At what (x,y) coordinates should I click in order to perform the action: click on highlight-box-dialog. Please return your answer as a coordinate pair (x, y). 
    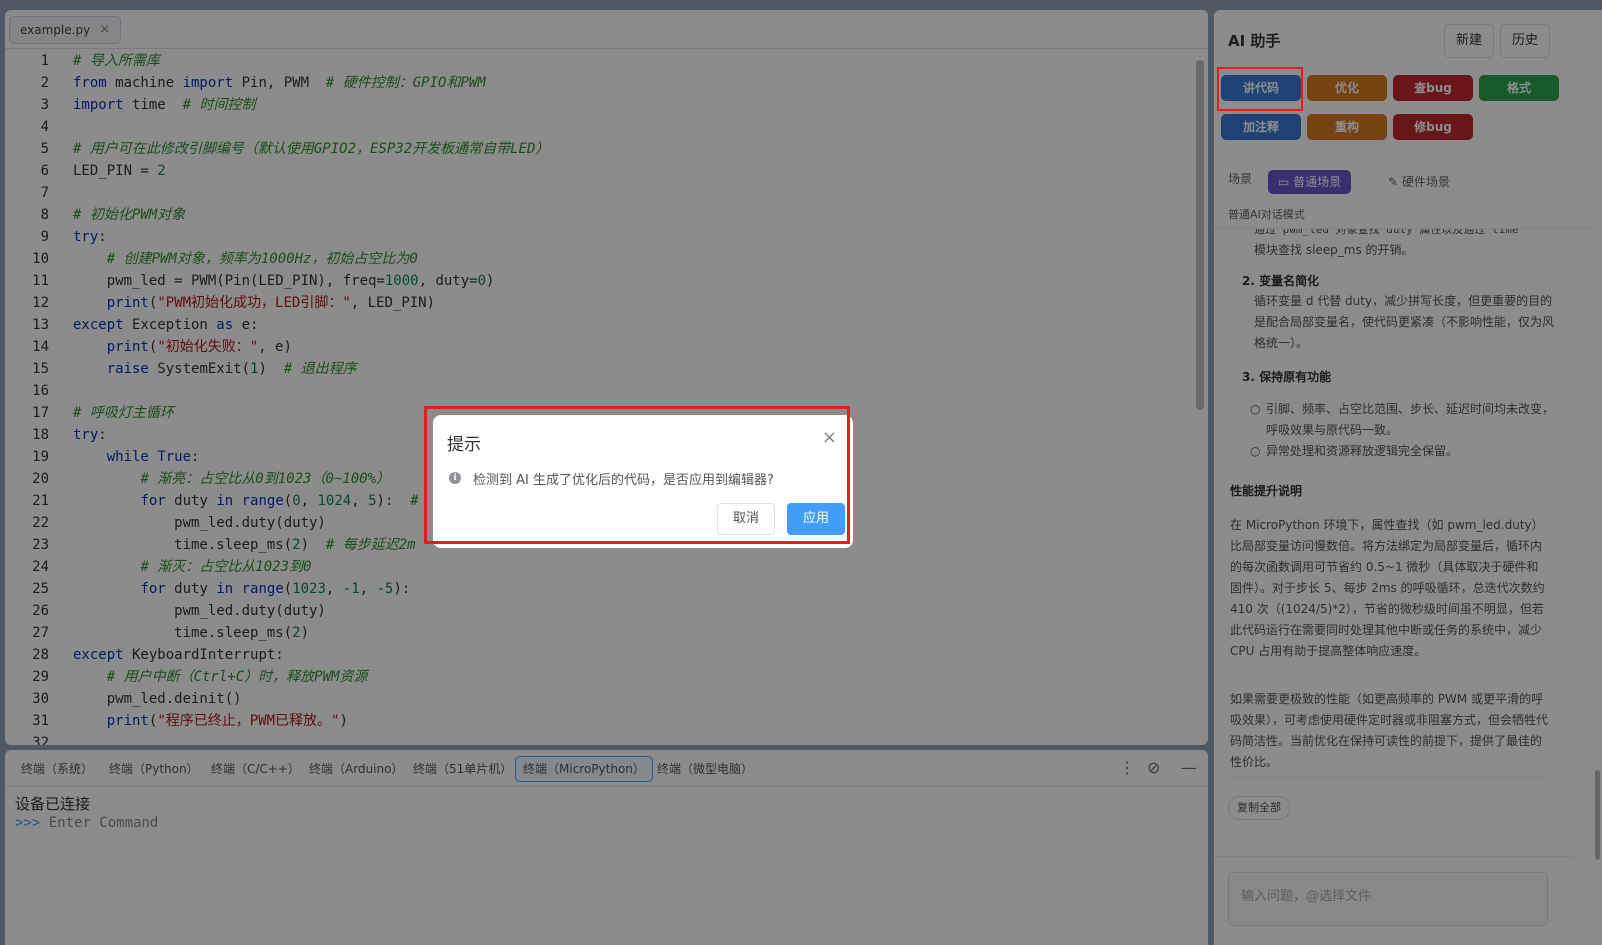
    Looking at the image, I should click on (637, 475).